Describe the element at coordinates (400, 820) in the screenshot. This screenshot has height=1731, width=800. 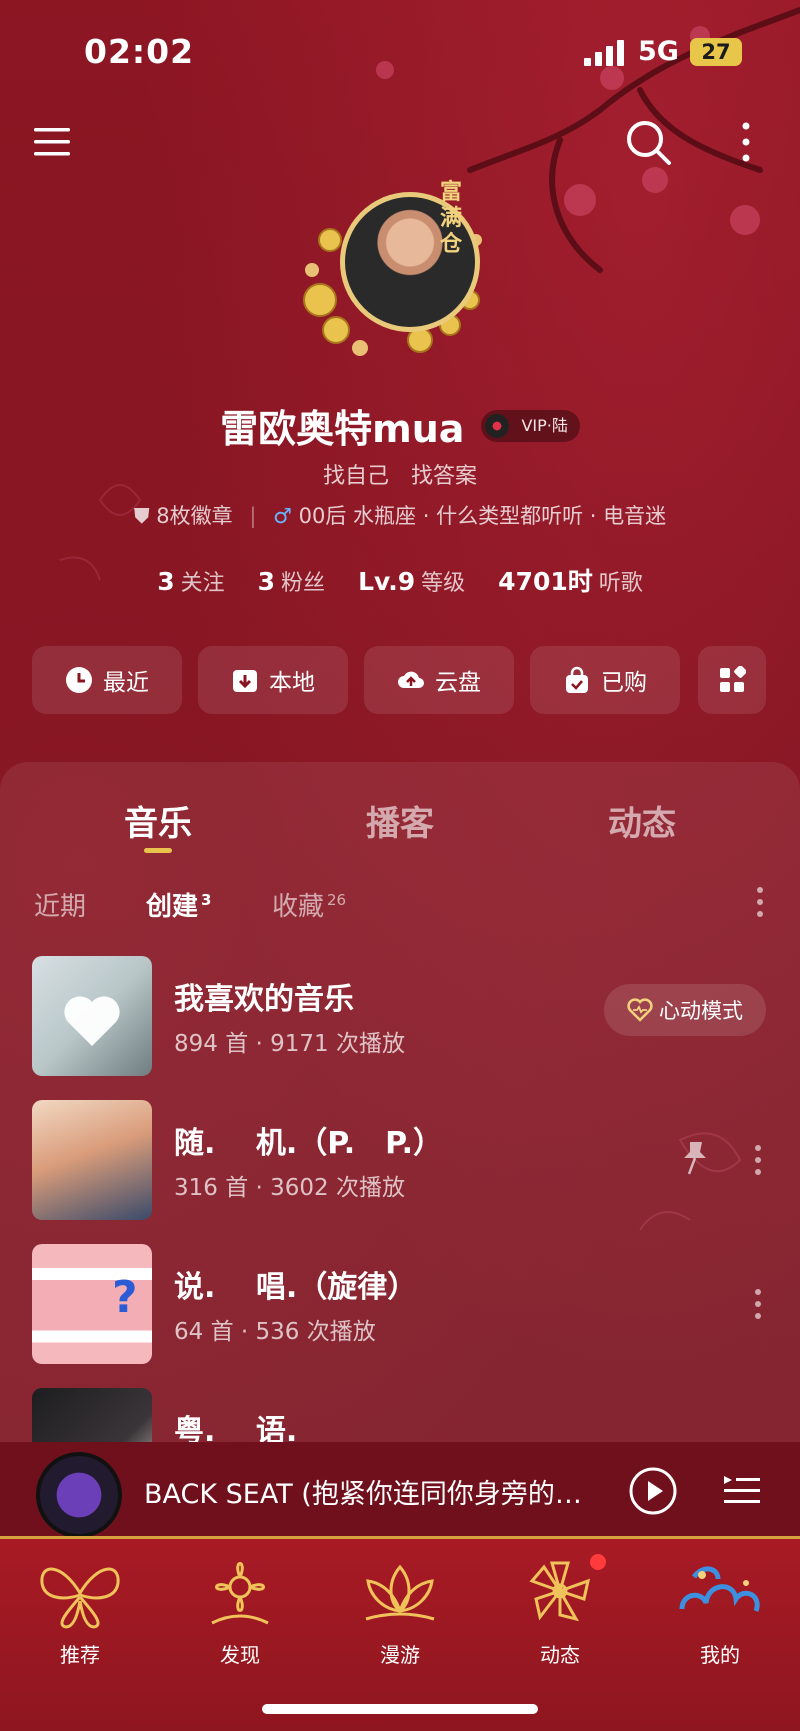
I see `tab-podcast: 播客` at that location.